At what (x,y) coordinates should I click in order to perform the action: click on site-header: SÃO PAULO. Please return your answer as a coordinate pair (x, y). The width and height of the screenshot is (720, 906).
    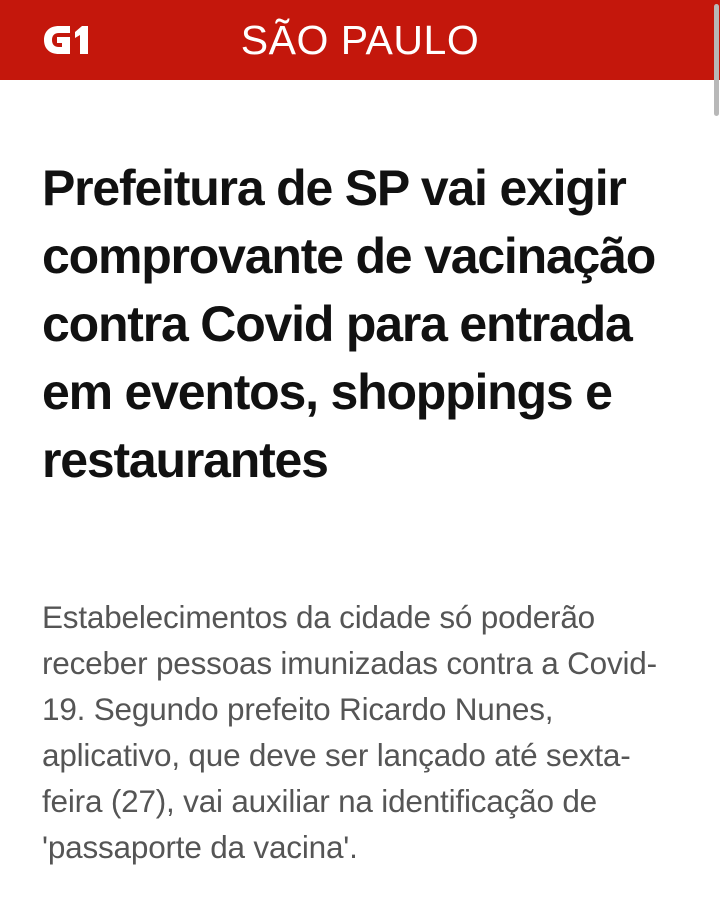
    Looking at the image, I should click on (360, 40).